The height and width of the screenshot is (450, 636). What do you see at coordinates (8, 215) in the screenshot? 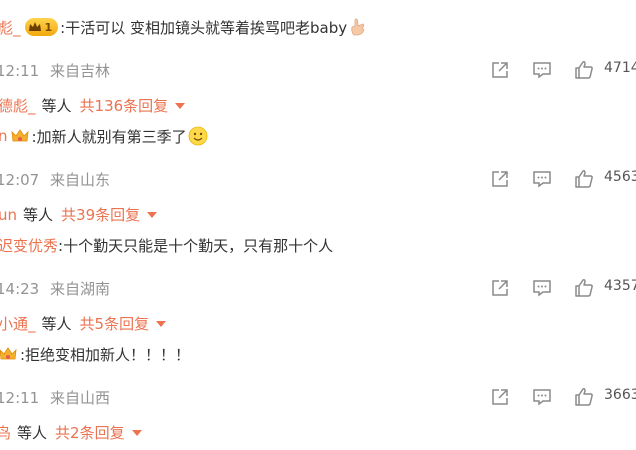
I see `reply-username: un` at bounding box center [8, 215].